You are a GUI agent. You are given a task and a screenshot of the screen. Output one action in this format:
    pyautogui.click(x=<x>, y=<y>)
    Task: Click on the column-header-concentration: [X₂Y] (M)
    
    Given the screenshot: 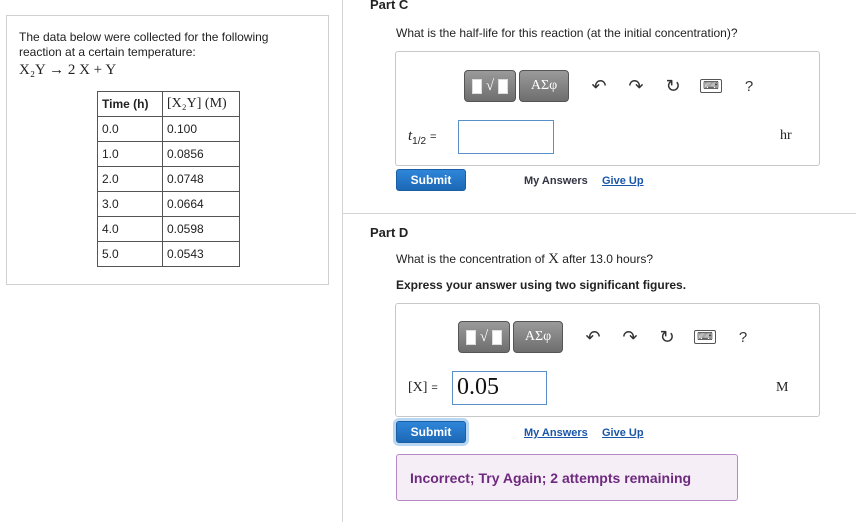 What is the action you would take?
    pyautogui.click(x=201, y=104)
    